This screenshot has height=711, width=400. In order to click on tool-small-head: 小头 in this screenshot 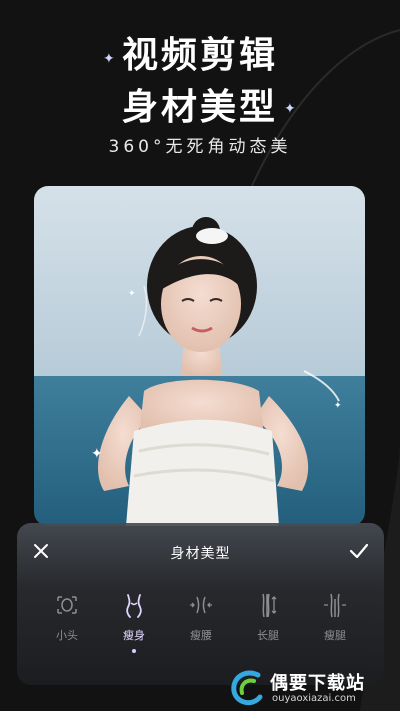, I will do `click(67, 617)`.